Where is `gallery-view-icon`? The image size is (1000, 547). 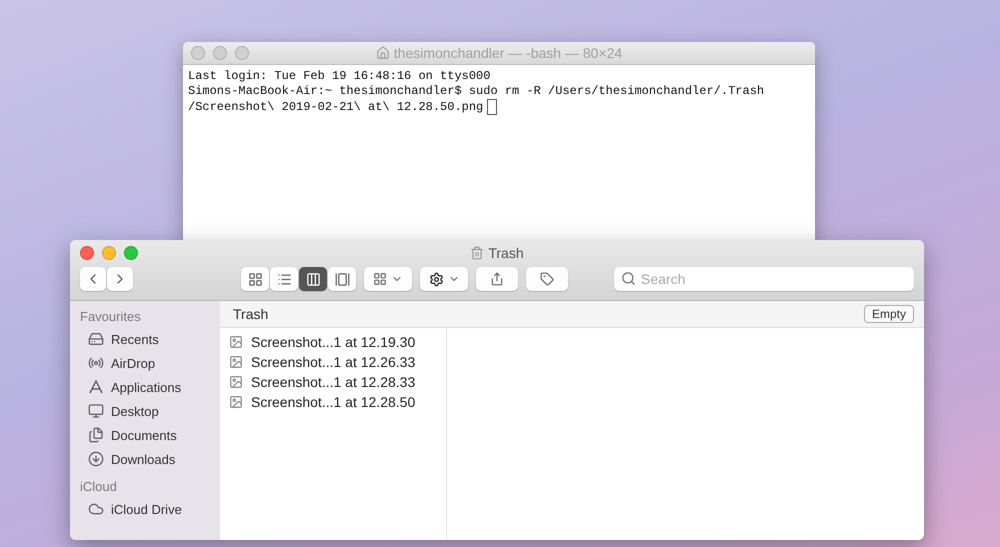 gallery-view-icon is located at coordinates (342, 279).